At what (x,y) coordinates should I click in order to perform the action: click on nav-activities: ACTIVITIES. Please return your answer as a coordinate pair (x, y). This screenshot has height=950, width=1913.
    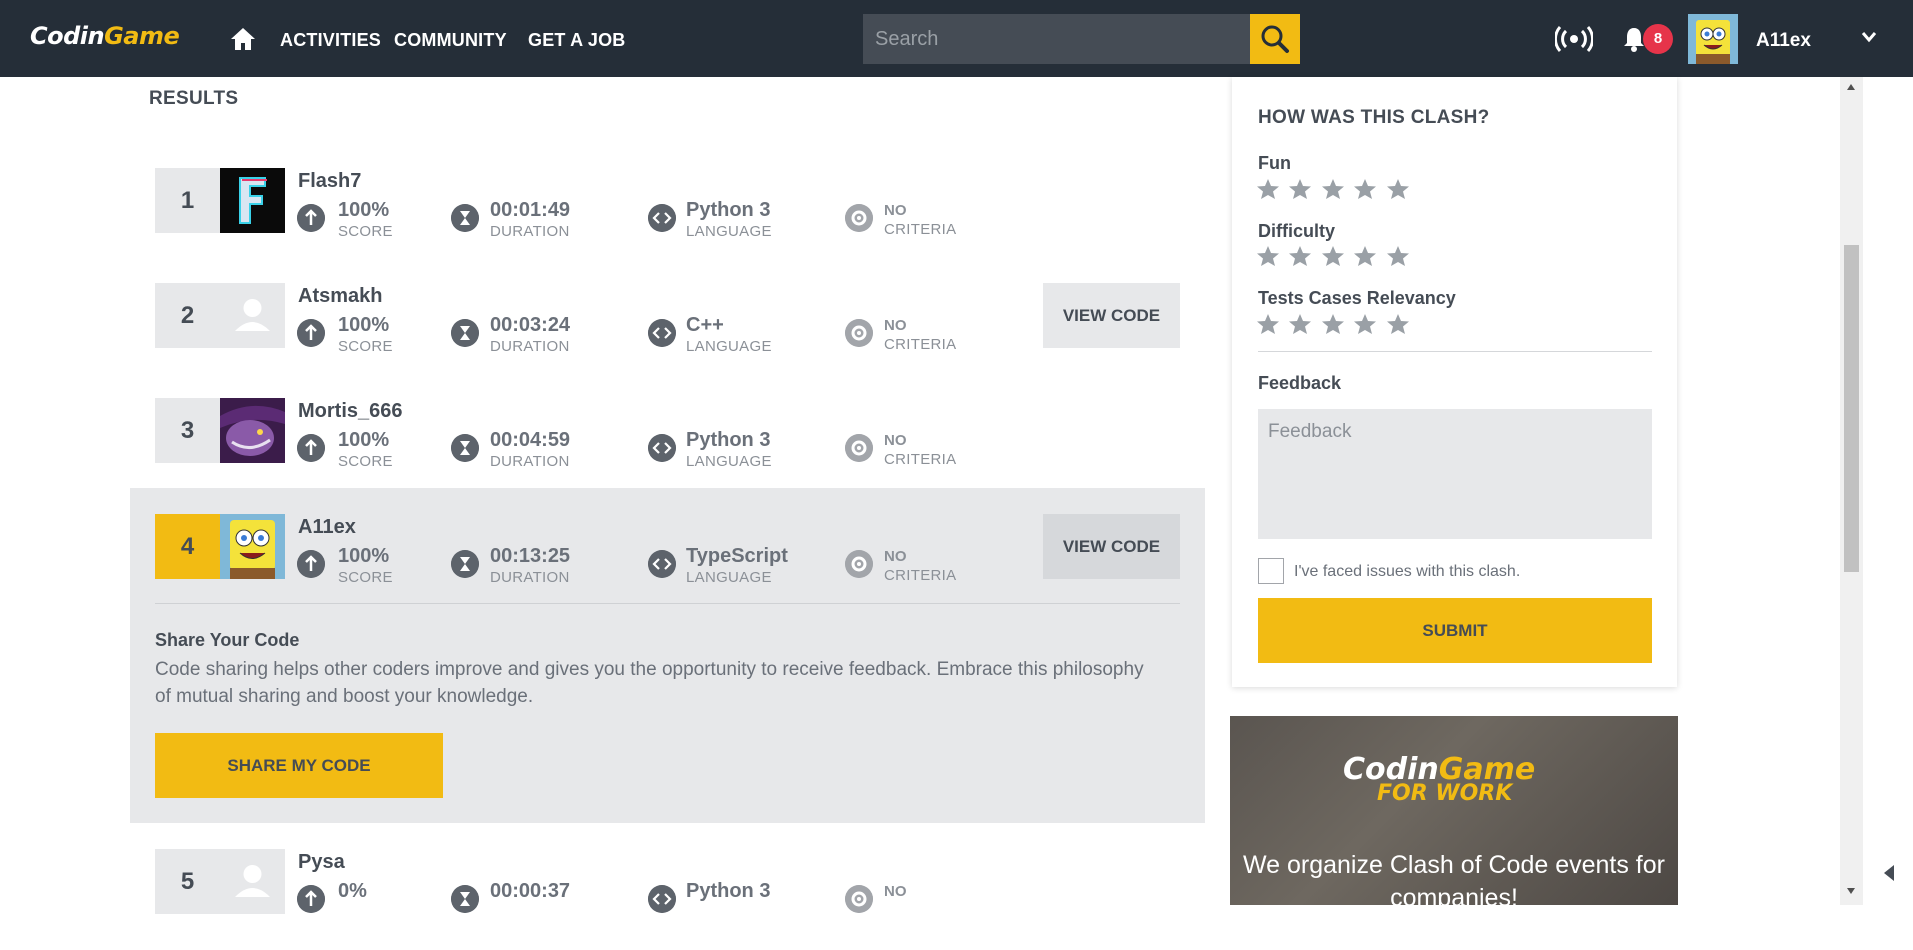
    Looking at the image, I should click on (330, 40).